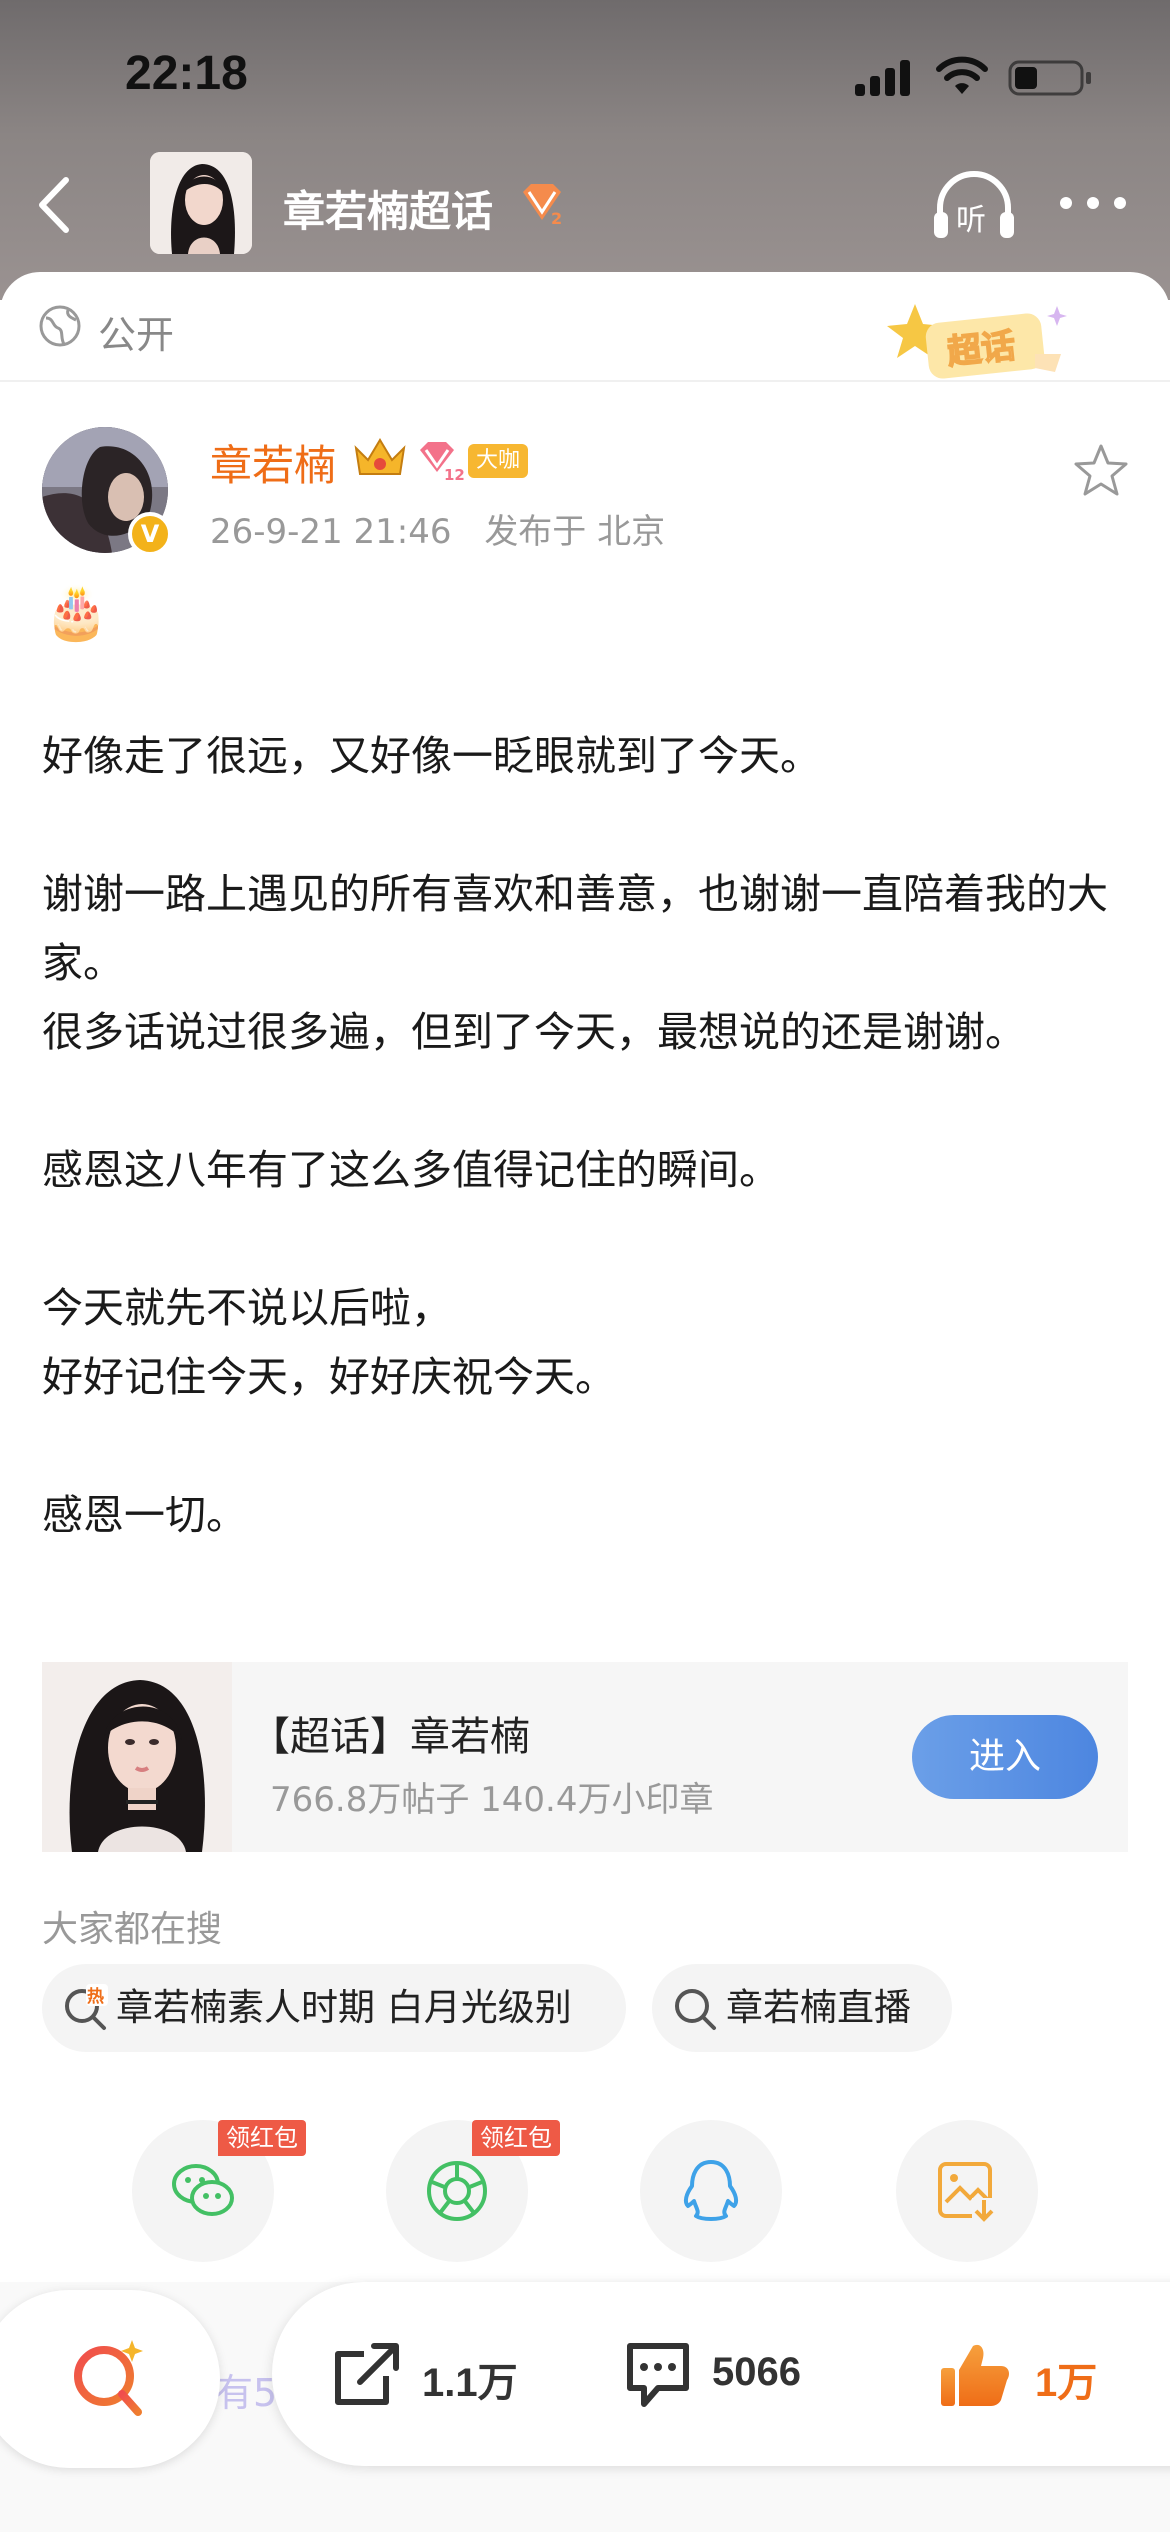 This screenshot has width=1170, height=2532. Describe the element at coordinates (981, 349) in the screenshot. I see `sticker-label: 超话` at that location.